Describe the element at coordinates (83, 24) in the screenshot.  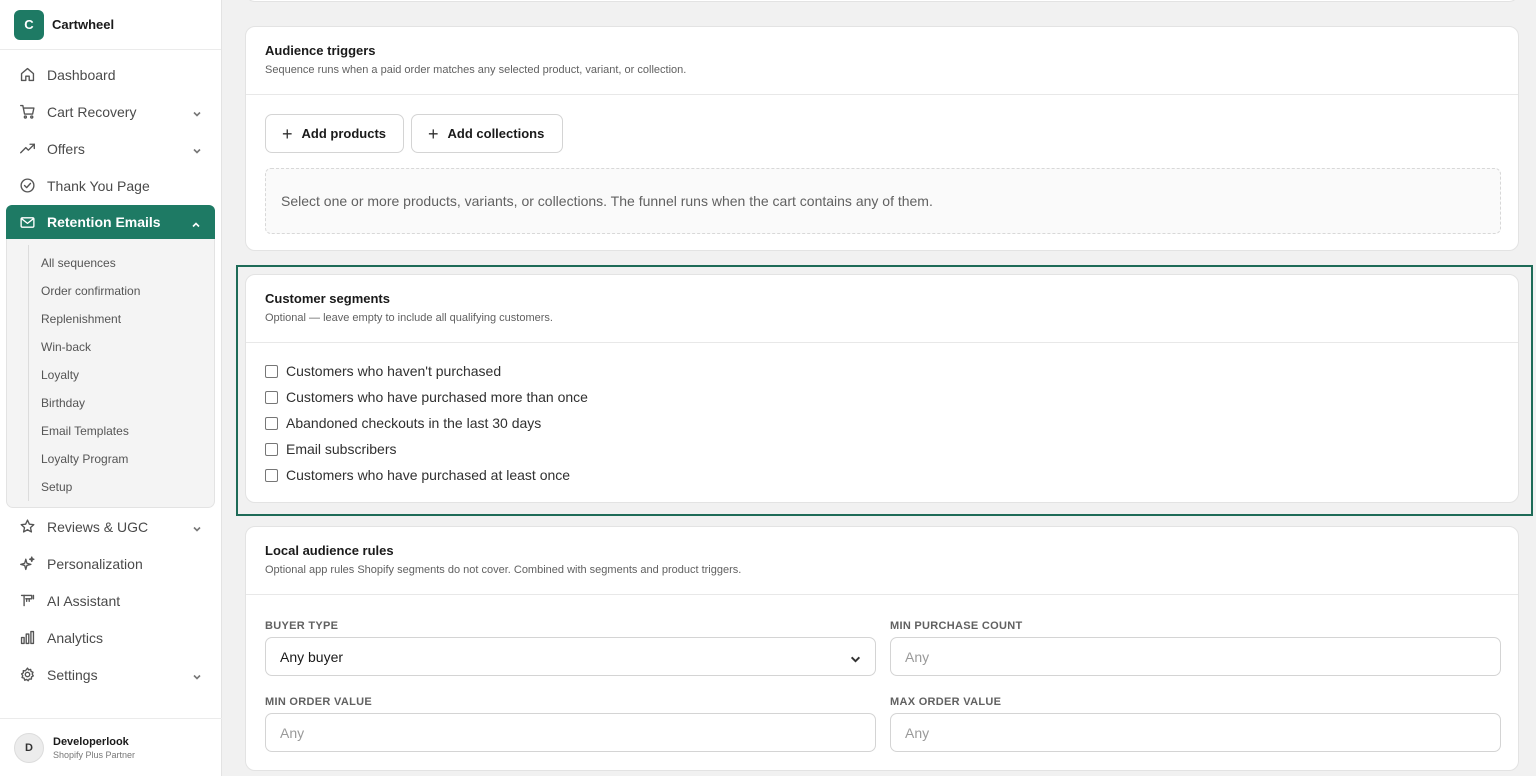
I see `app-name: Cartwheel` at that location.